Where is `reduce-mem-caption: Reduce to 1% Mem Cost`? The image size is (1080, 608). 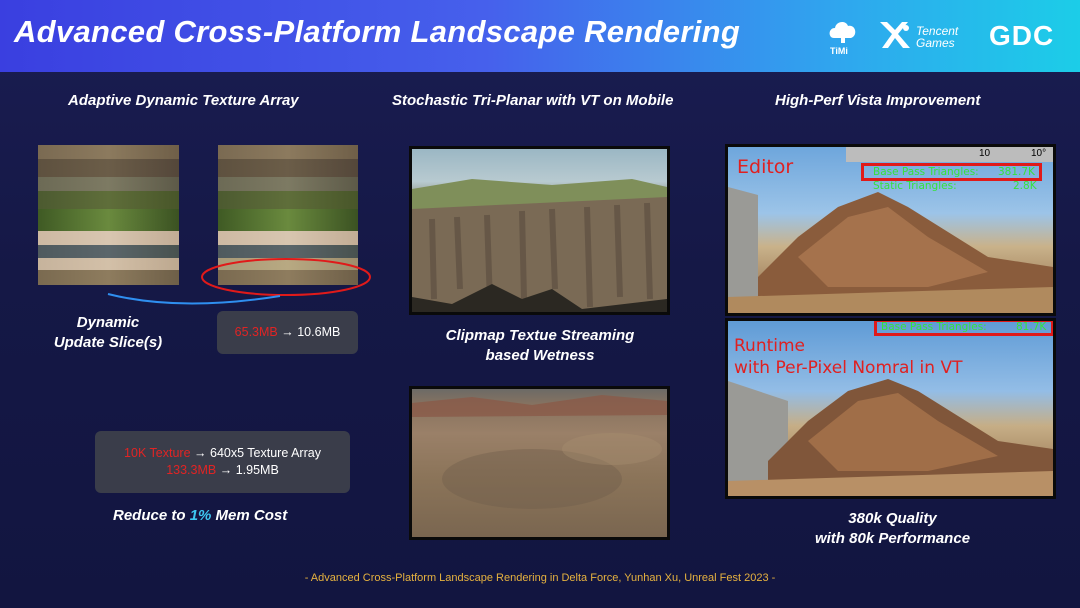 reduce-mem-caption: Reduce to 1% Mem Cost is located at coordinates (202, 516).